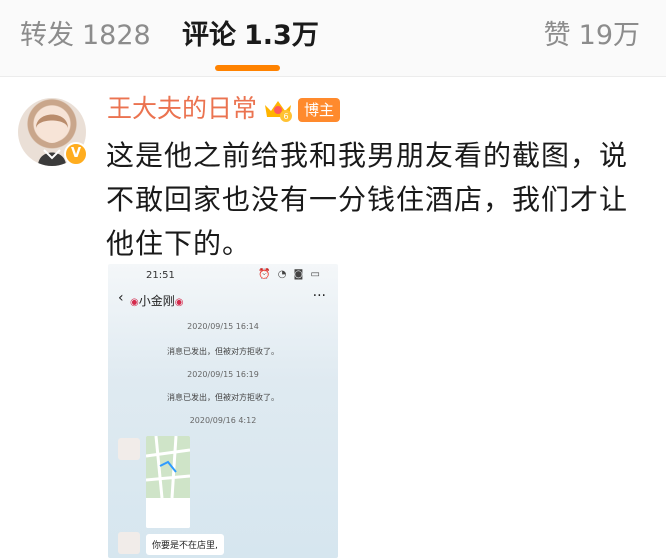 The width and height of the screenshot is (666, 558). What do you see at coordinates (121, 298) in the screenshot?
I see `back-arrow-icon: ‹` at bounding box center [121, 298].